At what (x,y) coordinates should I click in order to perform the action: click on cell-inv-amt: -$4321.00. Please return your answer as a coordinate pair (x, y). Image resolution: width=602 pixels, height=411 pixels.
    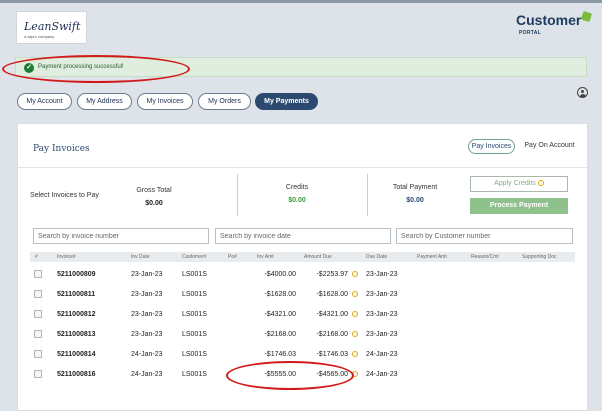
    Looking at the image, I should click on (280, 314).